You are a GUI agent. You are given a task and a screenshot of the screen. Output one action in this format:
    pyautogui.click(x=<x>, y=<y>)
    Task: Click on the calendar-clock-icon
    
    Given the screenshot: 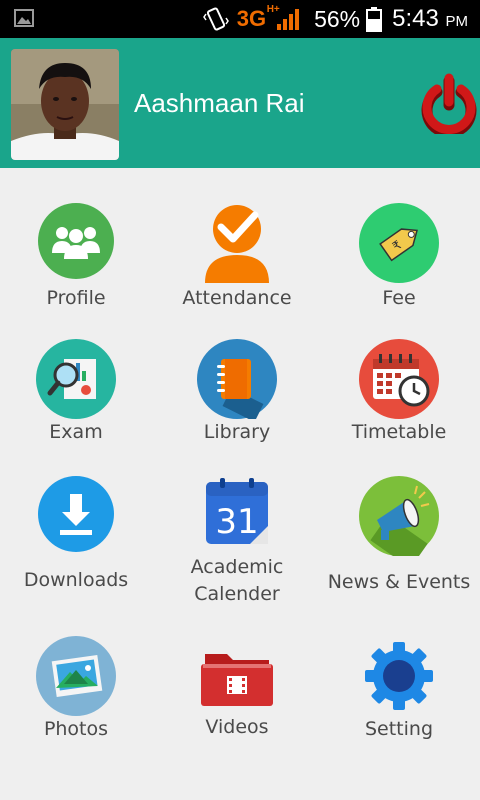 What is the action you would take?
    pyautogui.click(x=399, y=379)
    